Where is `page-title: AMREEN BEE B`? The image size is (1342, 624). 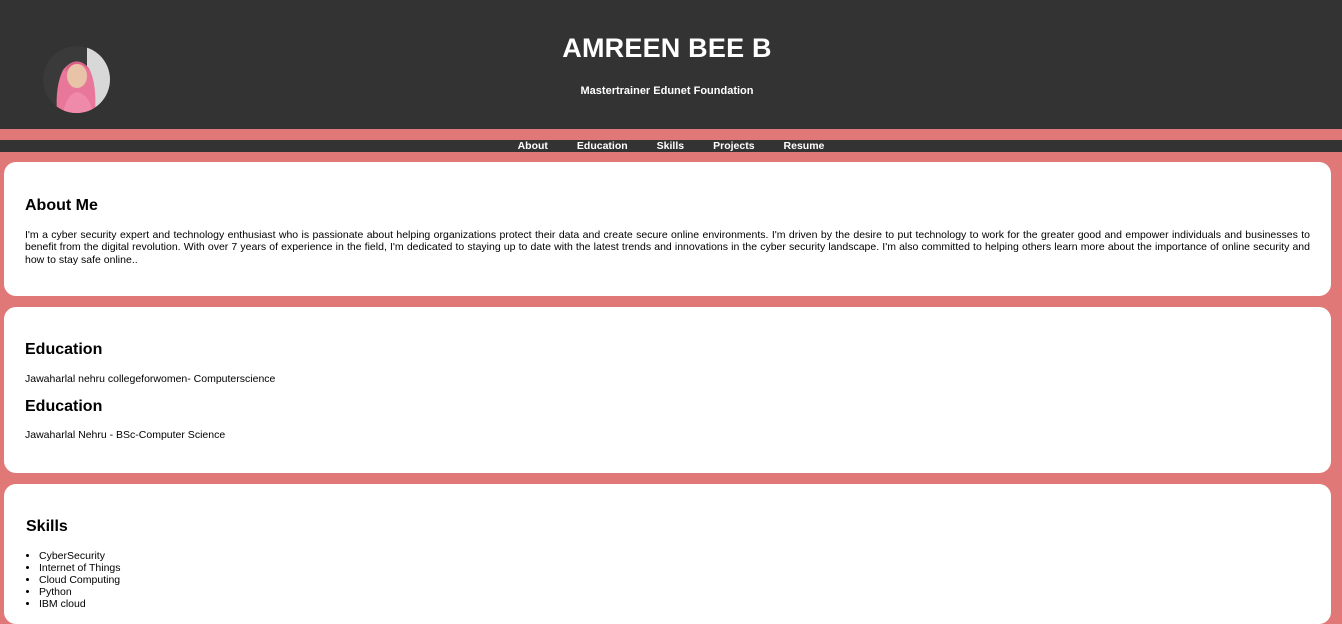
page-title: AMREEN BEE B is located at coordinates (667, 48).